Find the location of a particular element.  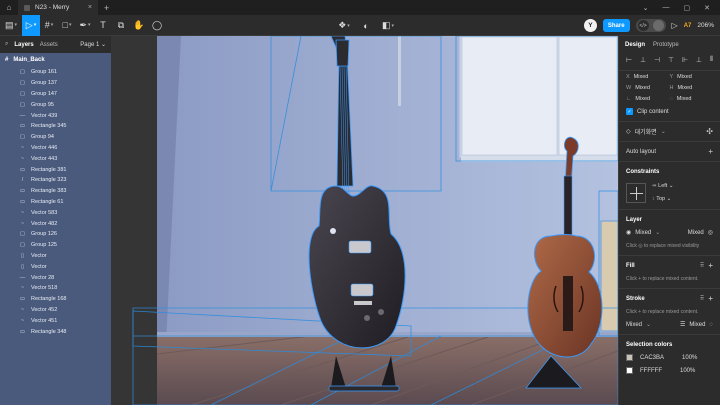

blend-mode-select: Mixed is located at coordinates (643, 233).